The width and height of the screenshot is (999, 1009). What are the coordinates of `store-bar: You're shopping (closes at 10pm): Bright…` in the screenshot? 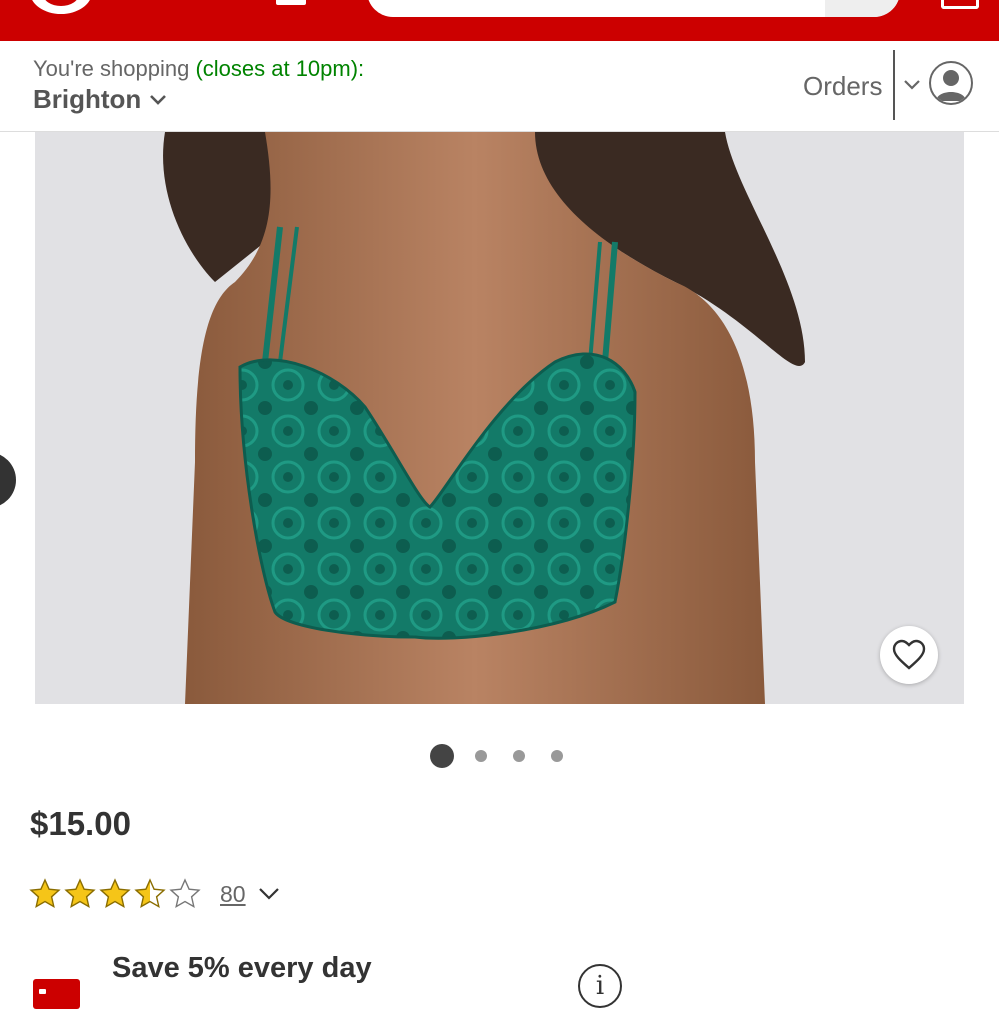 It's located at (499, 86).